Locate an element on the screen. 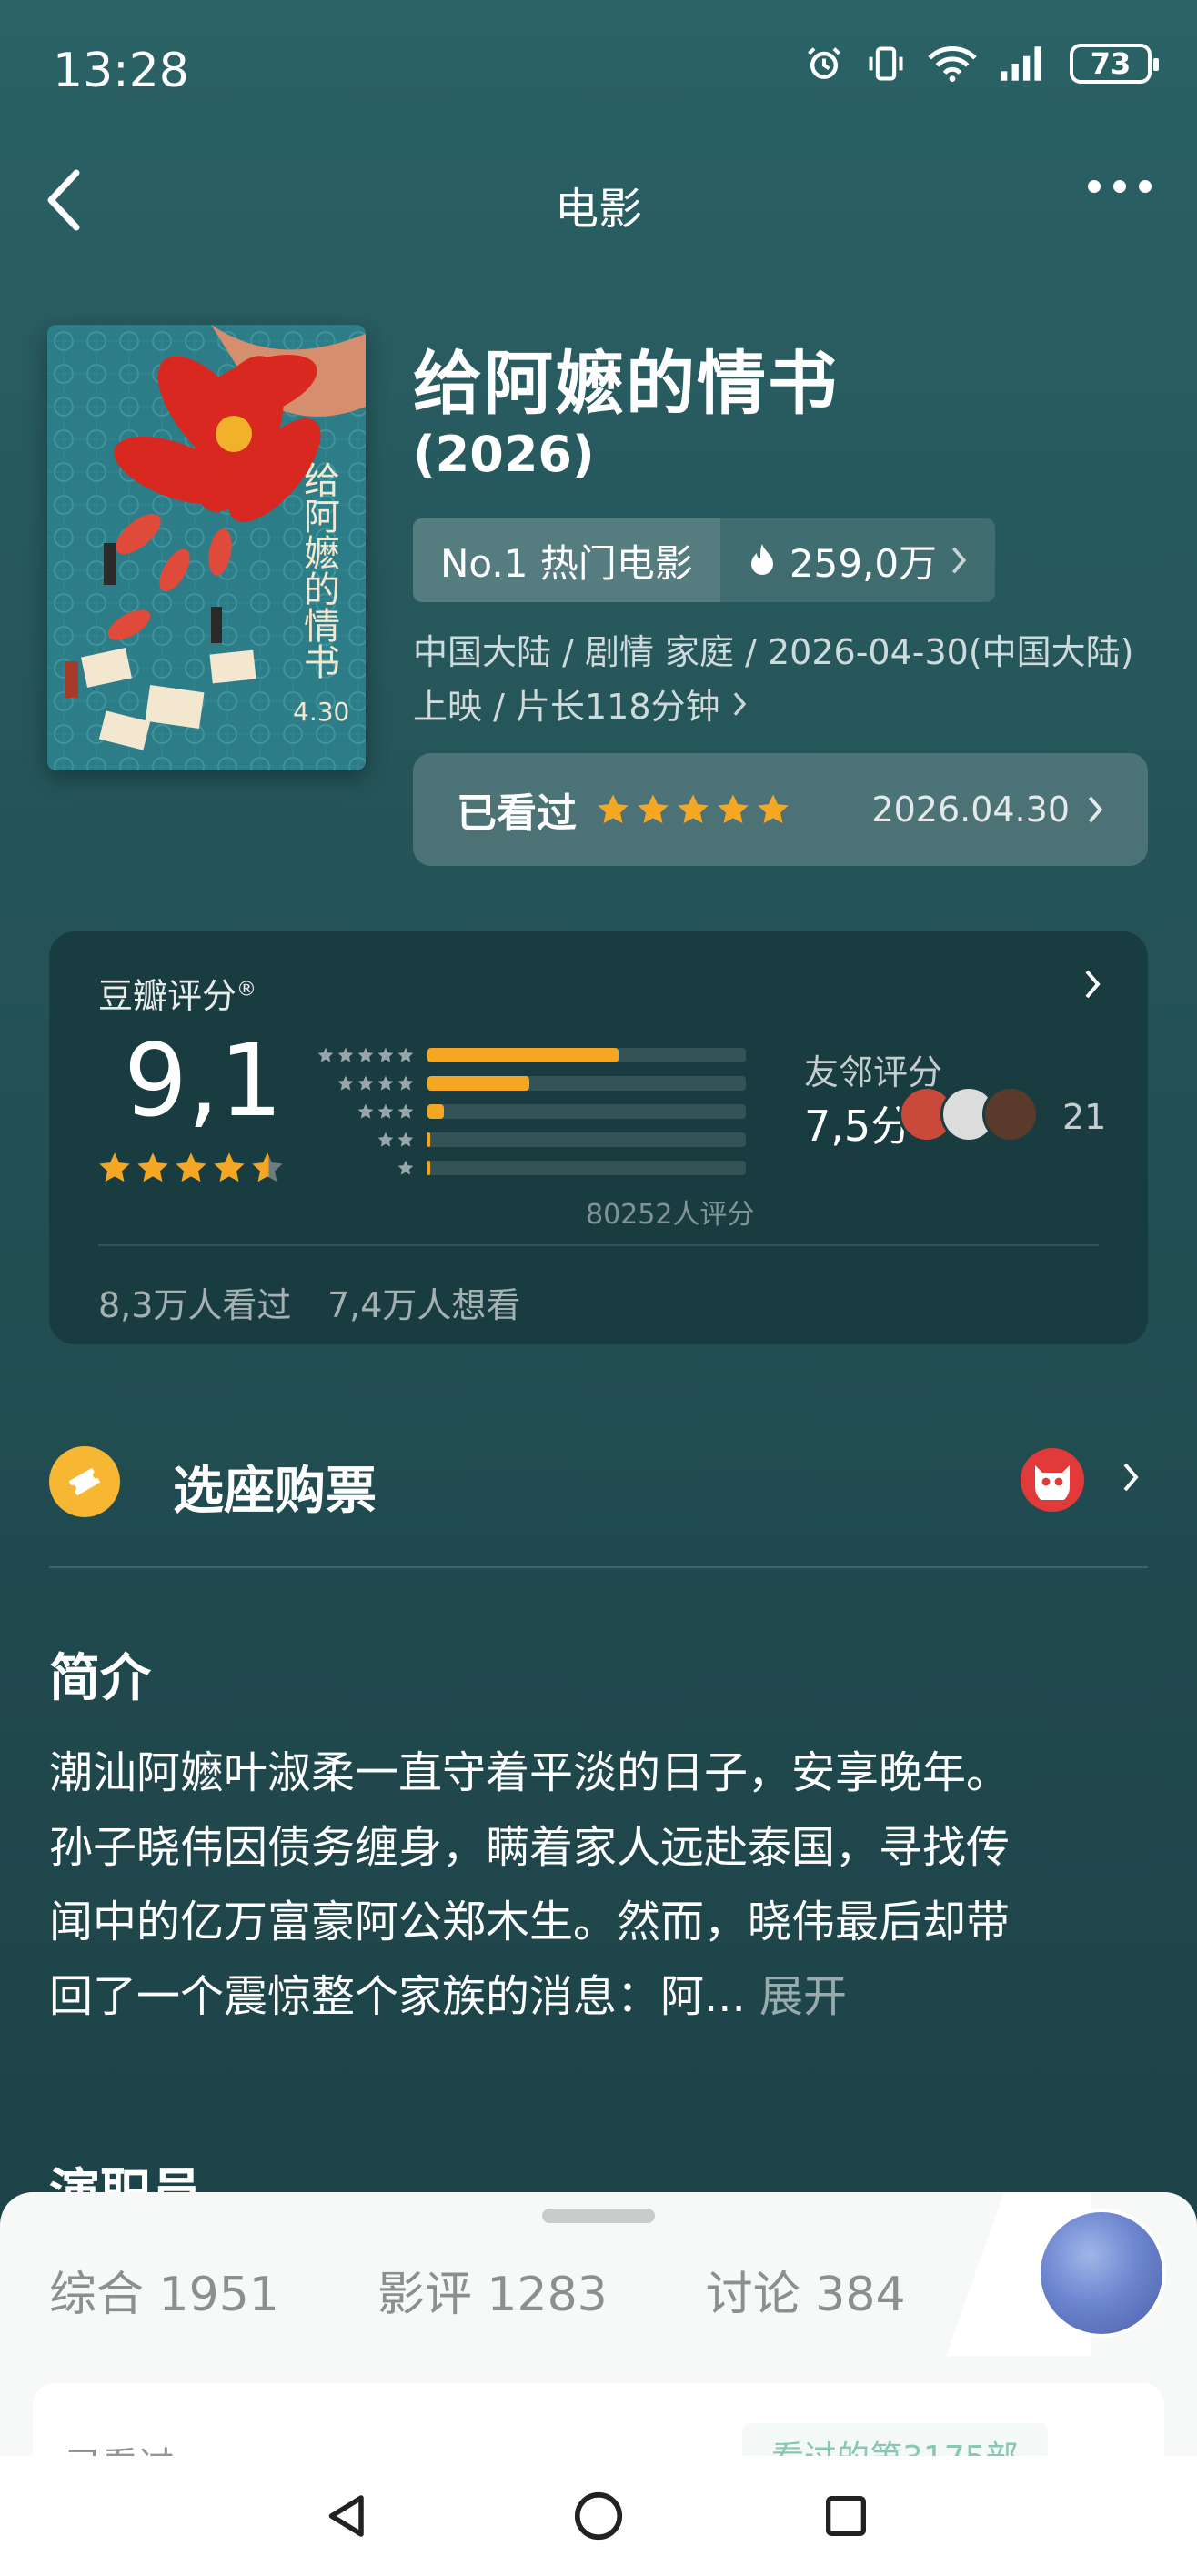 Image resolution: width=1197 pixels, height=2576 pixels. nav-recents-button is located at coordinates (846, 2516).